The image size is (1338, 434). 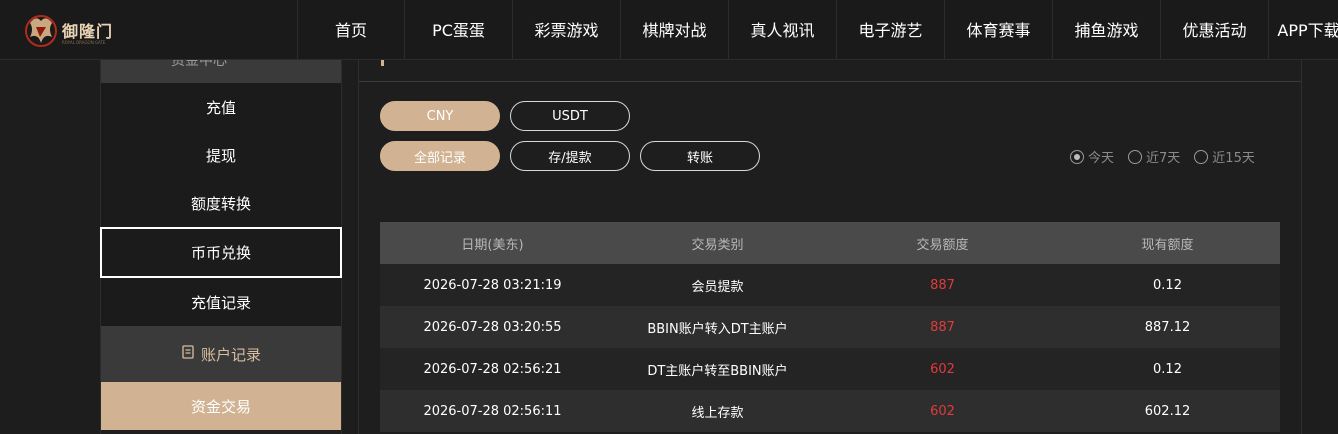 What do you see at coordinates (1106, 30) in the screenshot?
I see `nav-item-7: 捕鱼游戏` at bounding box center [1106, 30].